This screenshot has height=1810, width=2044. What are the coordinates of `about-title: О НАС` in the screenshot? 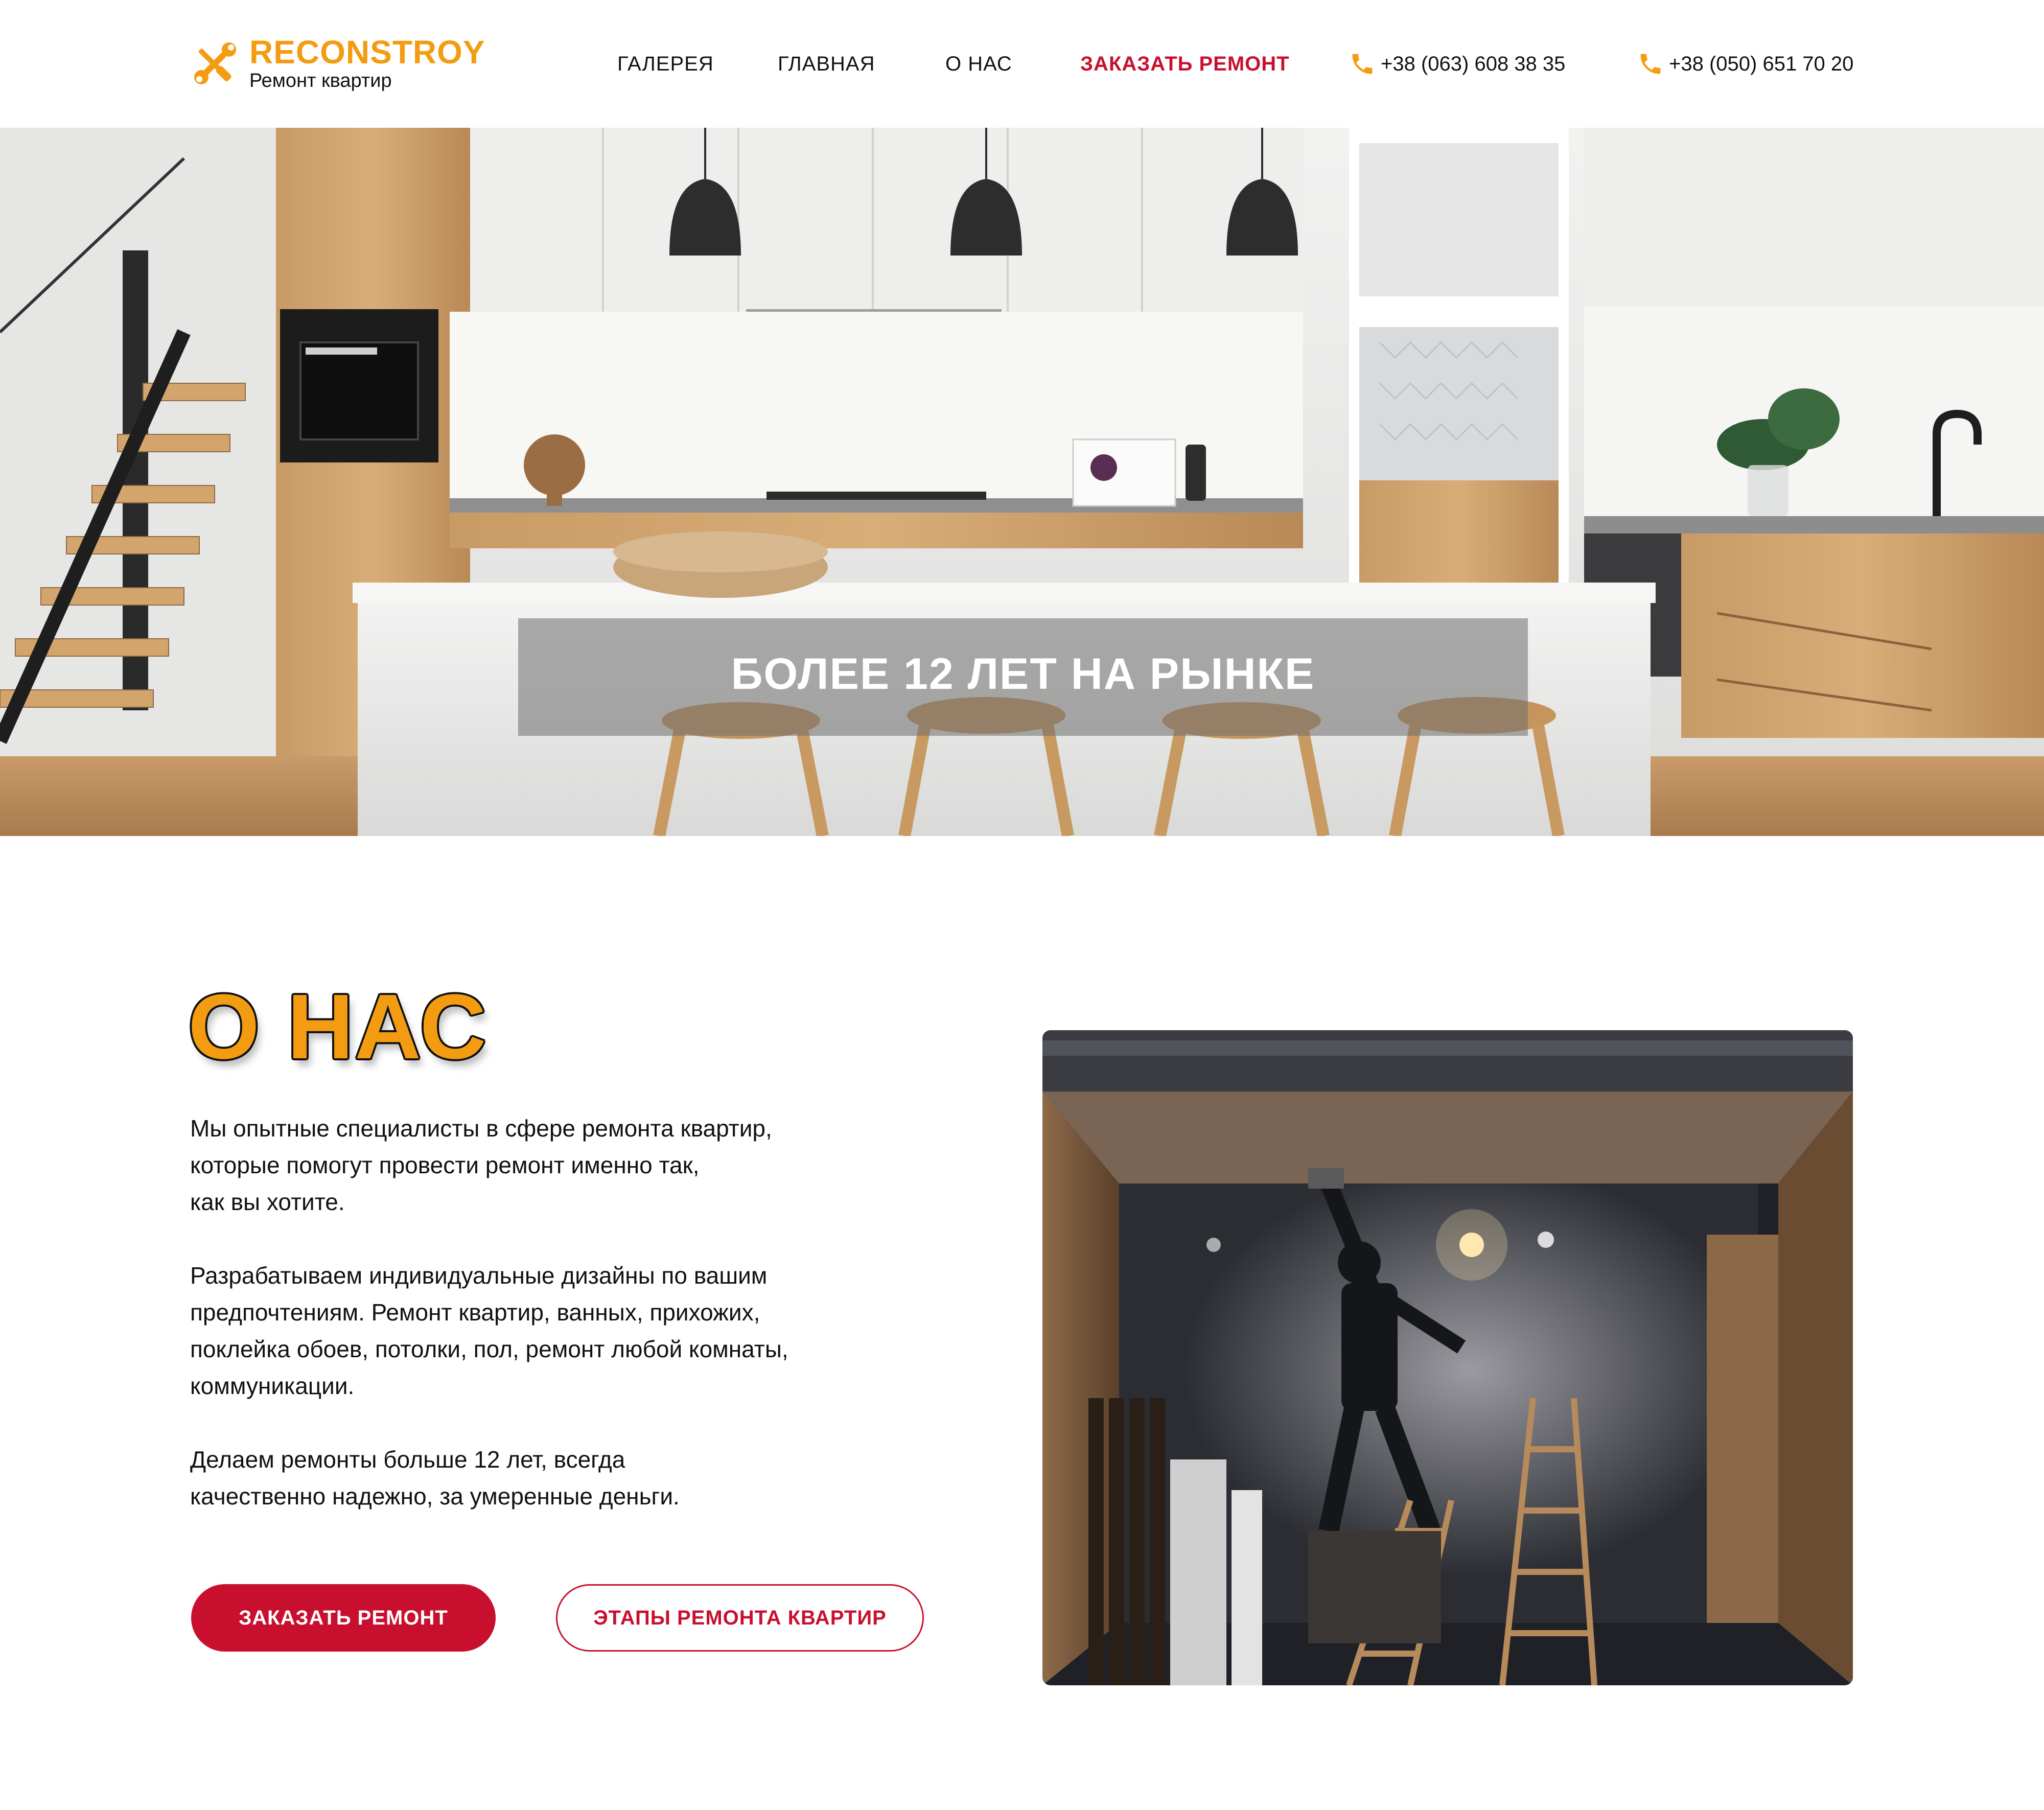 It's located at (337, 1027).